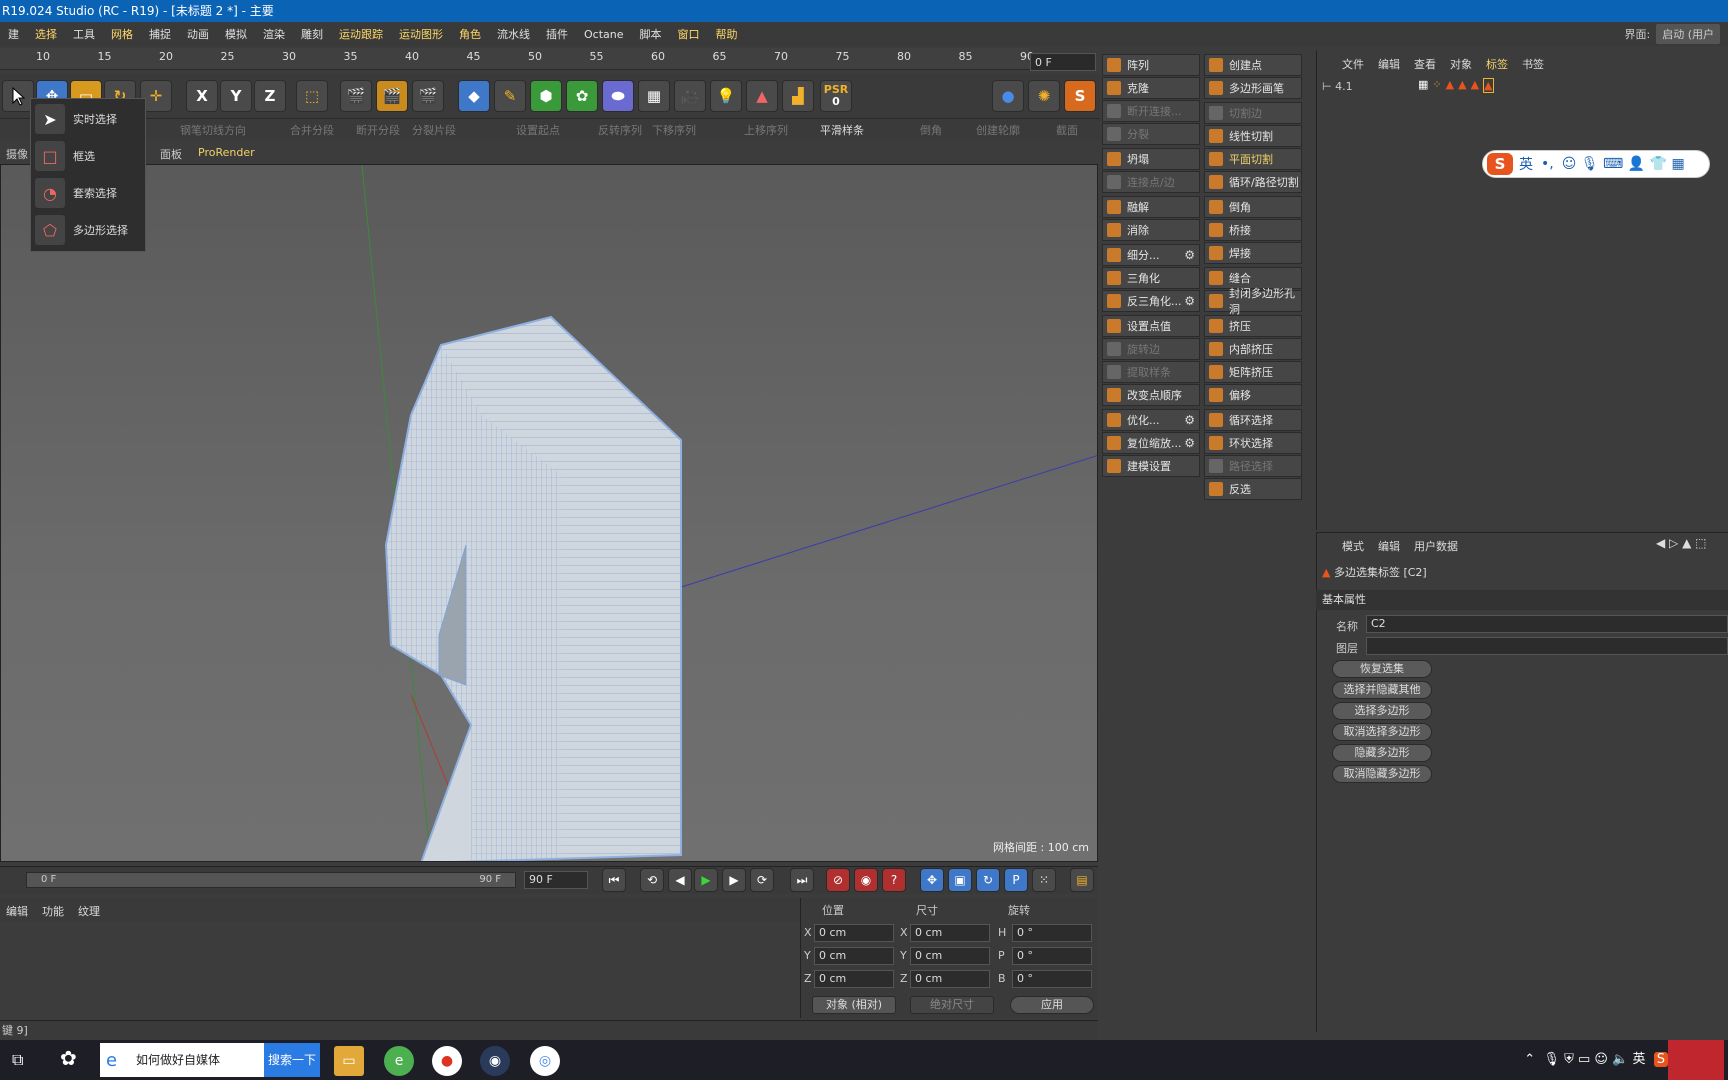  Describe the element at coordinates (1253, 136) in the screenshot. I see `command-button: 线性切割` at that location.